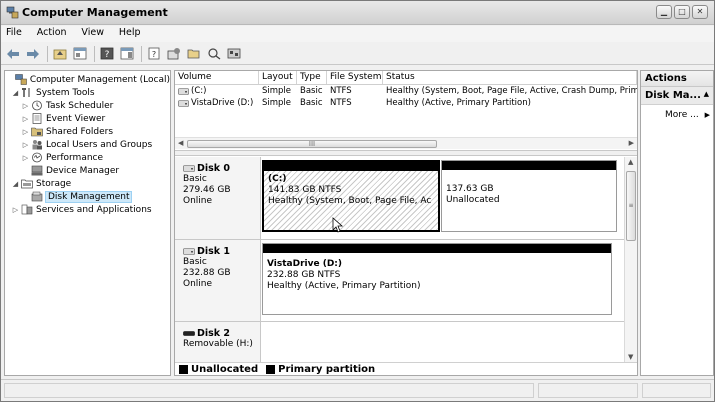 This screenshot has width=715, height=402. Describe the element at coordinates (130, 32) in the screenshot. I see `menu-help: Help` at that location.